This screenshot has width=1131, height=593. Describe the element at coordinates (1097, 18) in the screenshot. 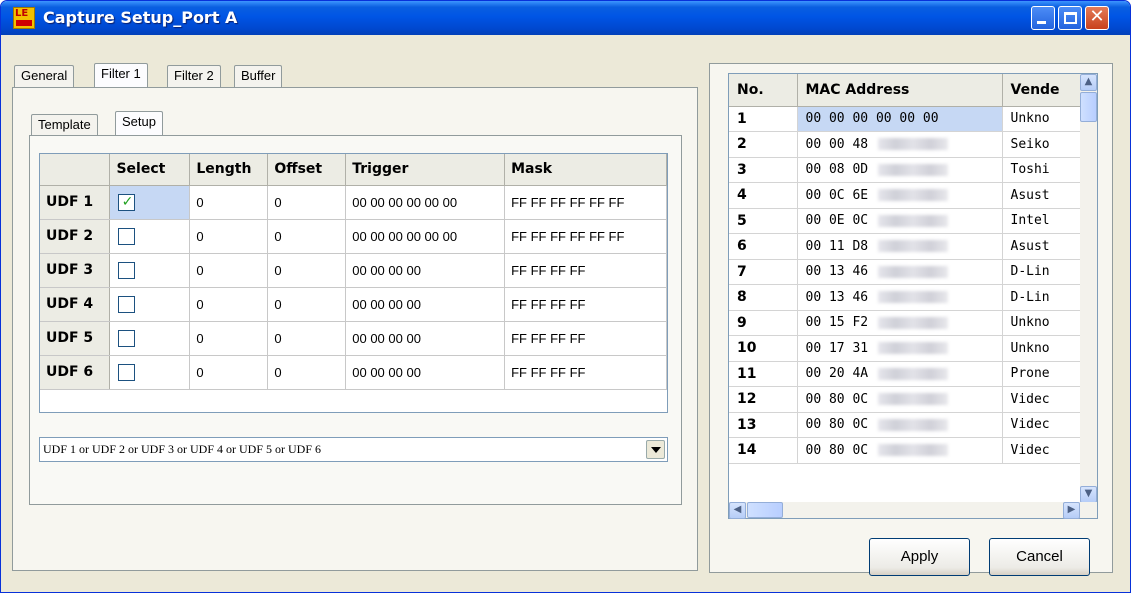

I see `close-button: ✕` at that location.